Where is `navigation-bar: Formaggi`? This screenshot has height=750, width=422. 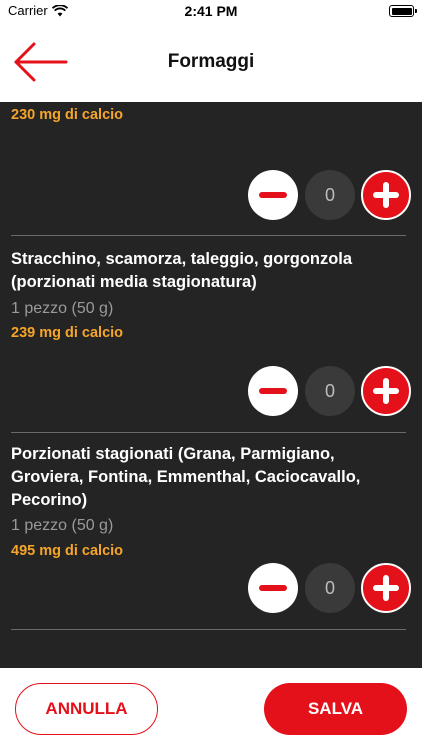
navigation-bar: Formaggi is located at coordinates (211, 62).